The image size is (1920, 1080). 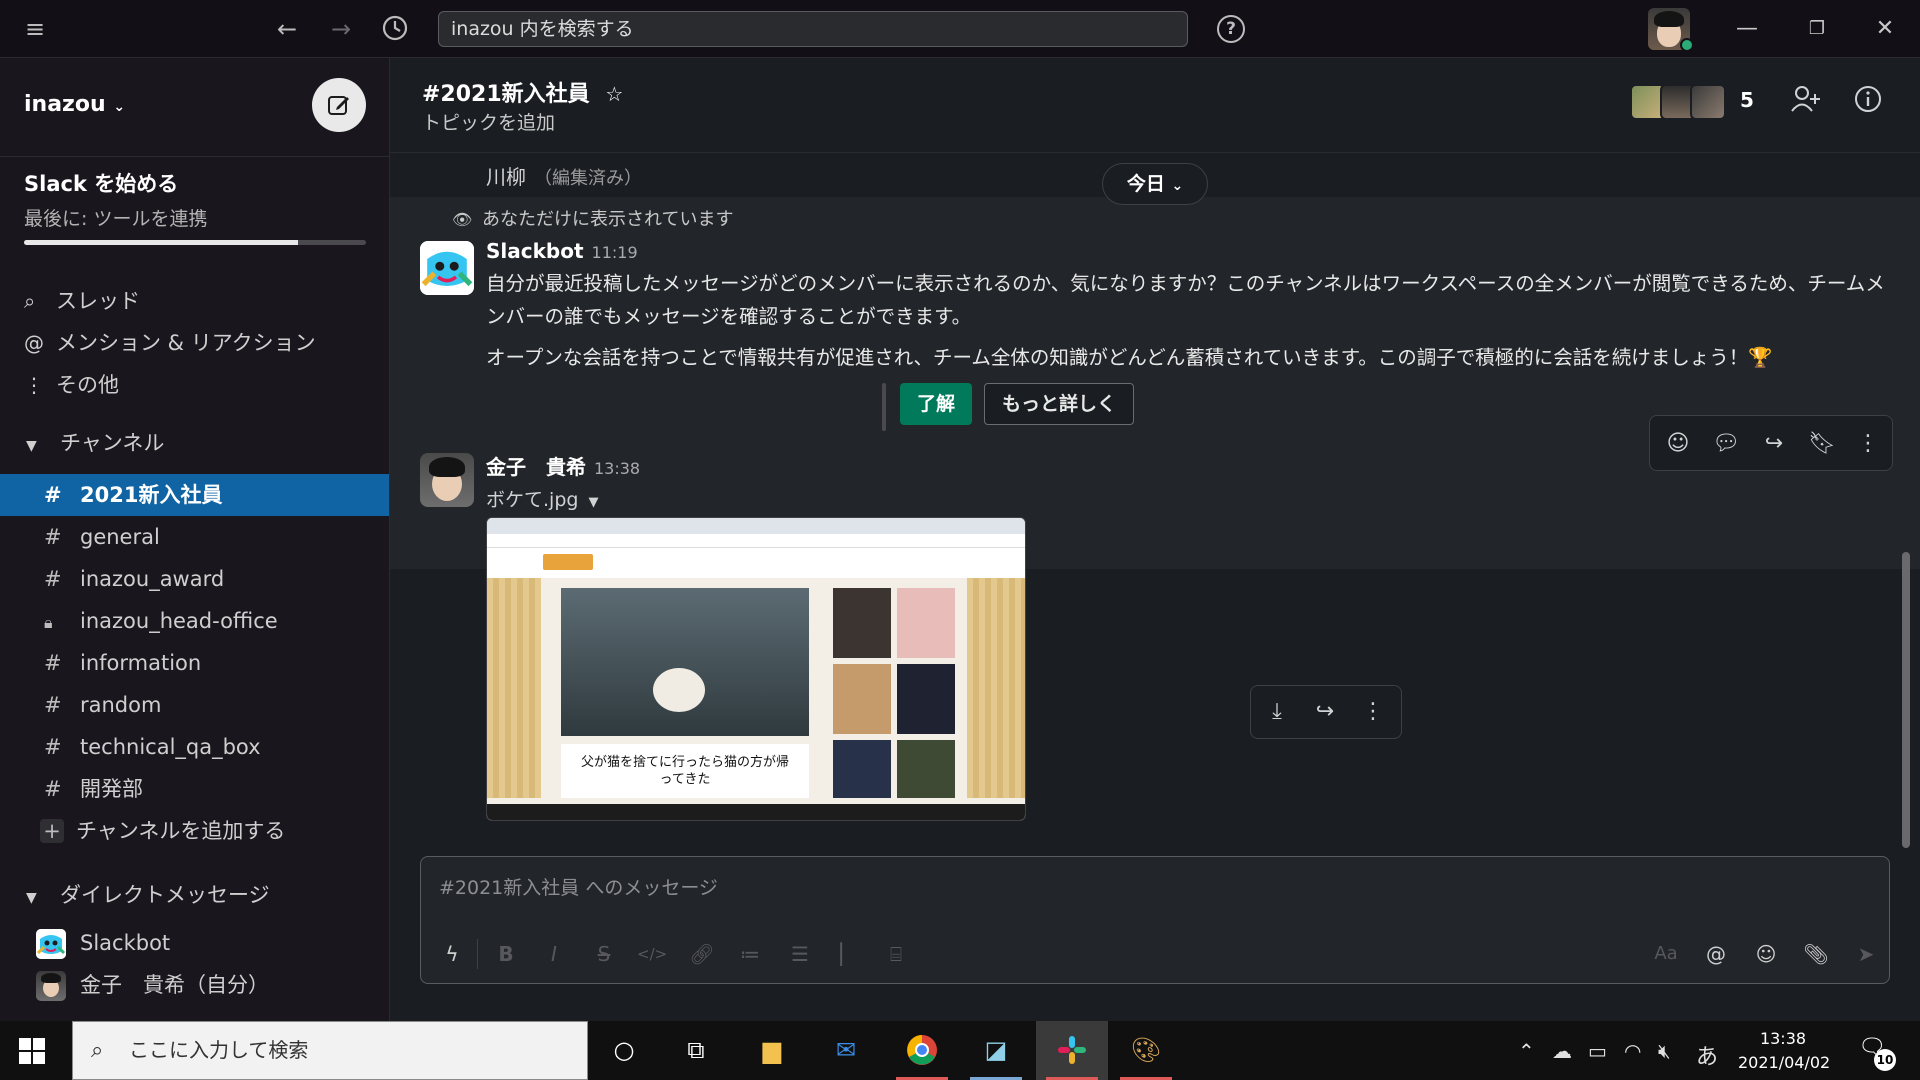 I want to click on close-icon: ✕, so click(x=1885, y=29).